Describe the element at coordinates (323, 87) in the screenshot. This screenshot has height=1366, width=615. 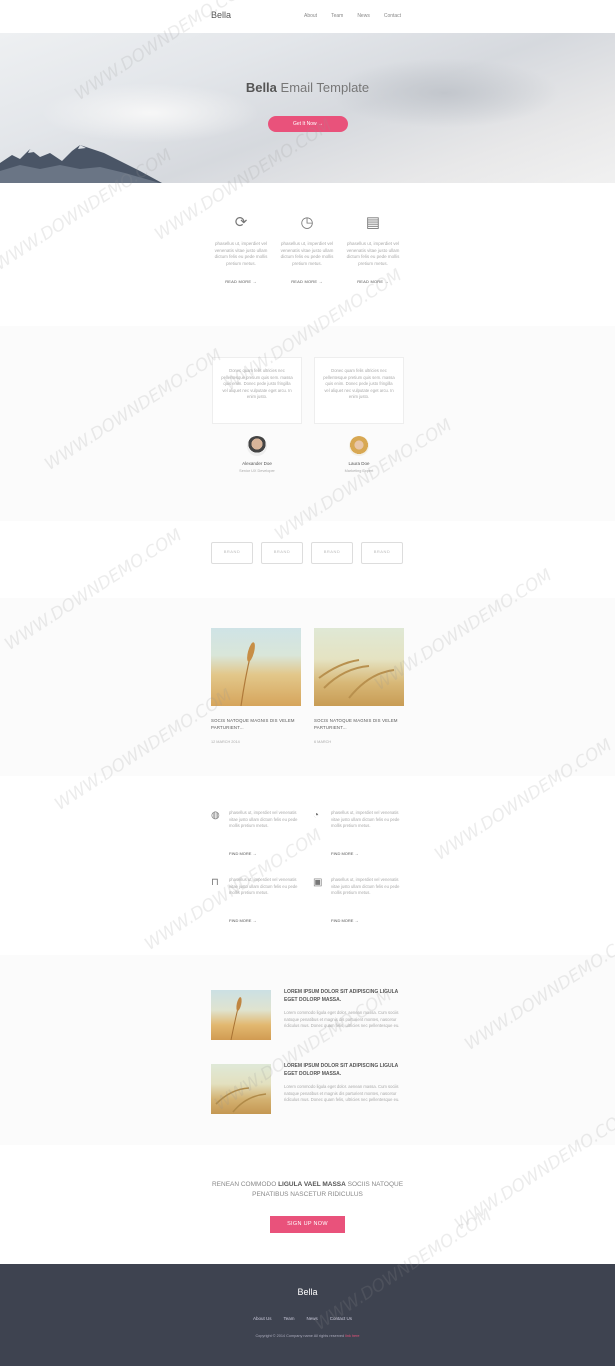
I see `hero-title-rest: Email Template` at that location.